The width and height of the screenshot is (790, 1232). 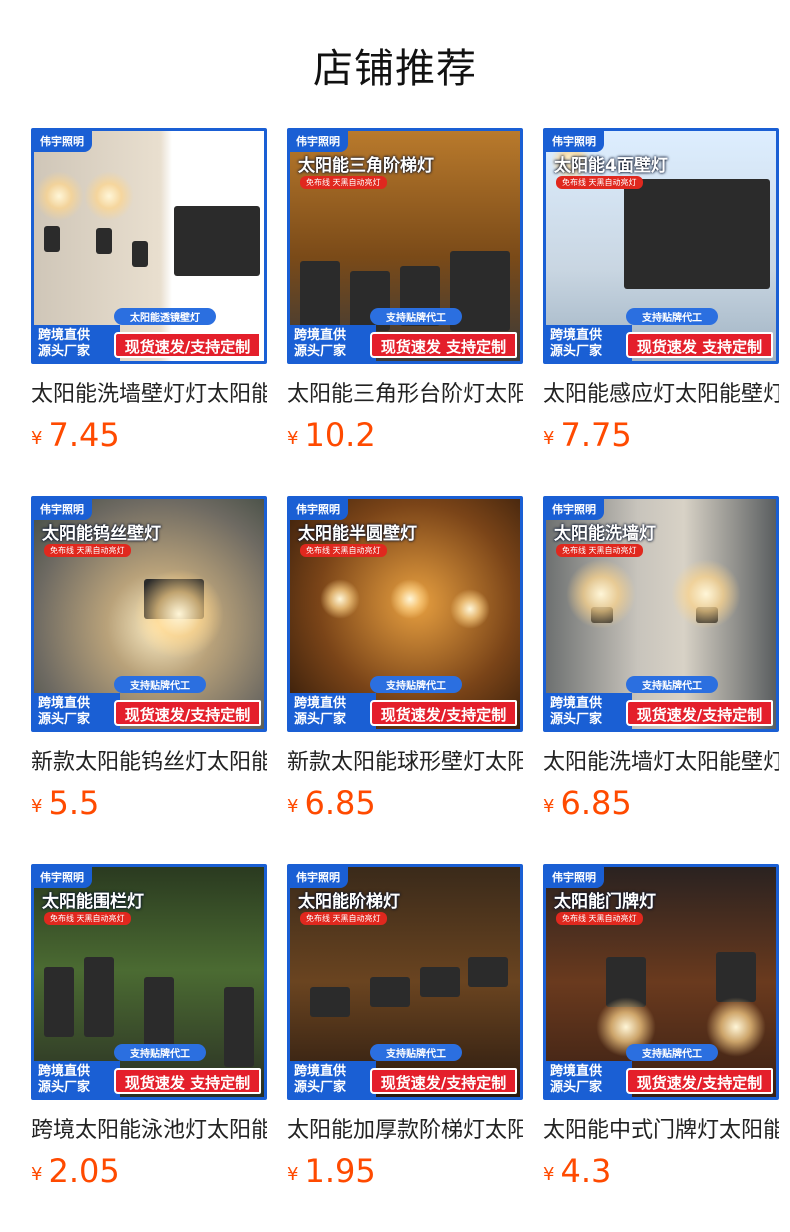 I want to click on price: ¥1.95, so click(x=331, y=1171).